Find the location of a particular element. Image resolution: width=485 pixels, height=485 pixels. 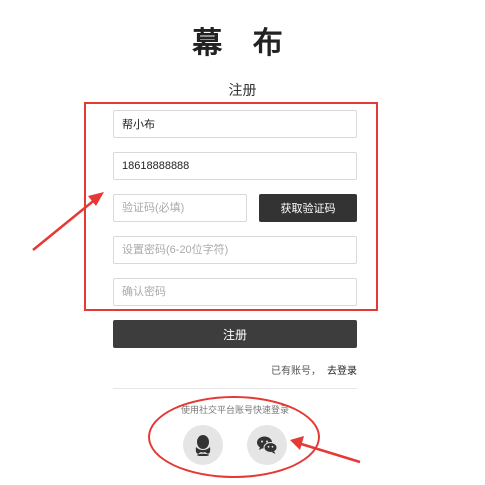

confirm-password-input is located at coordinates (235, 292).